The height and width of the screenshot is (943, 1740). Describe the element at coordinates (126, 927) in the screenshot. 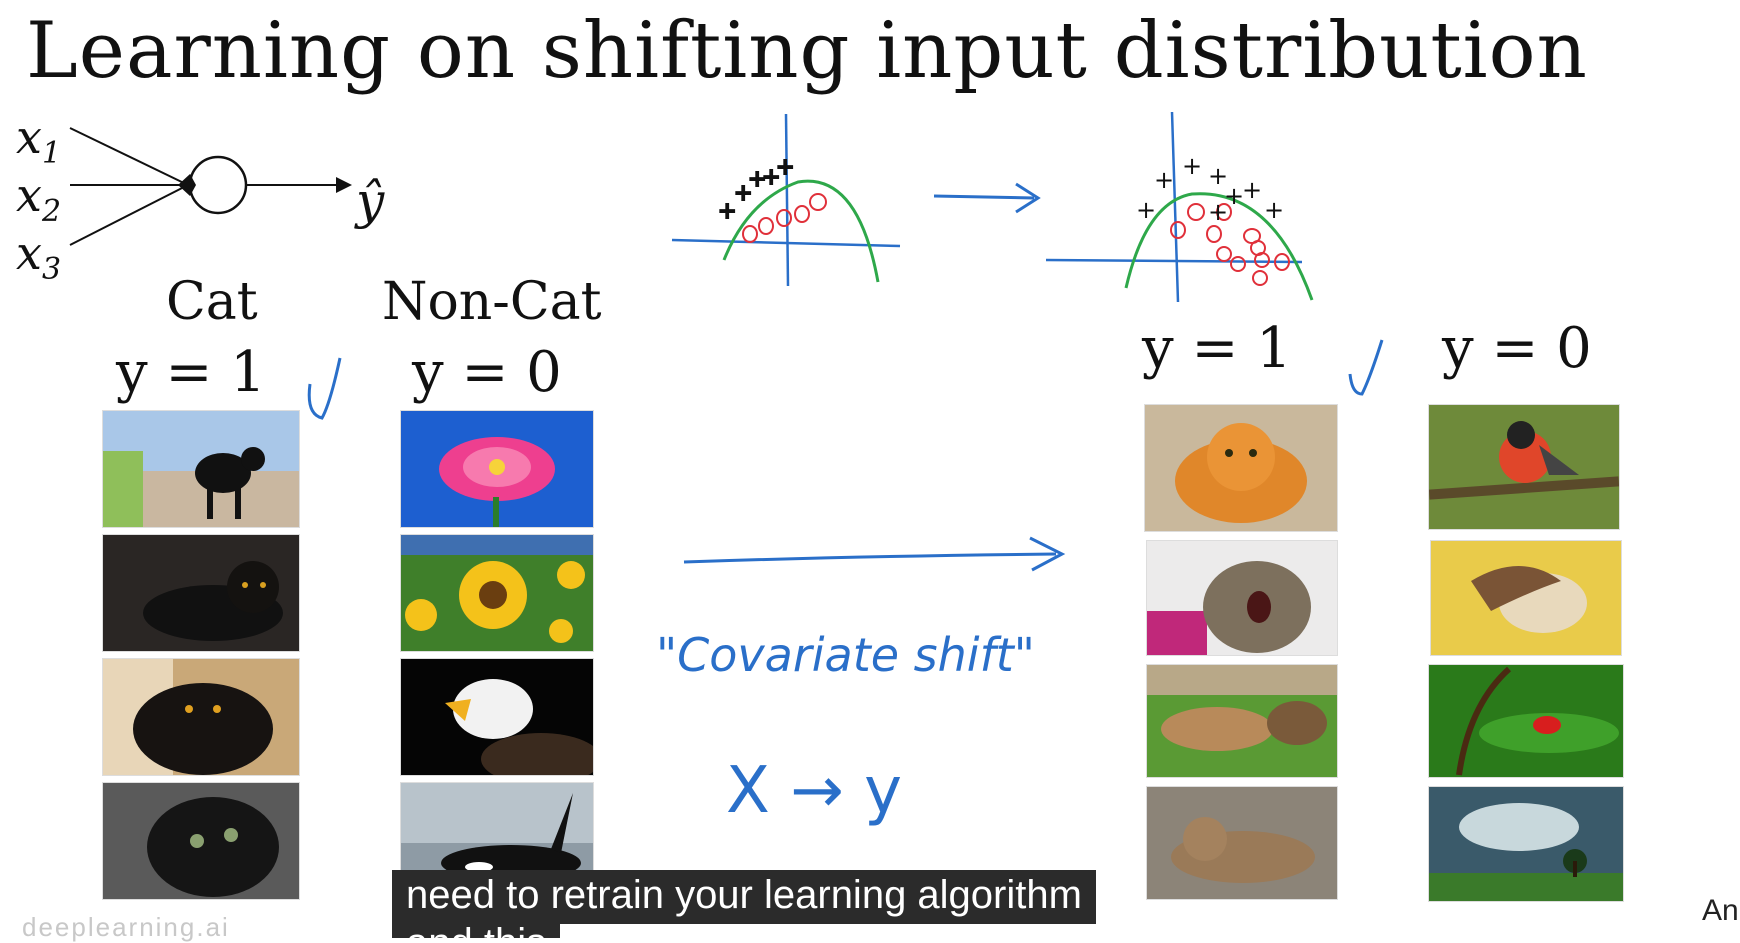

I see `watermark-logo: deeplearning.ai` at that location.